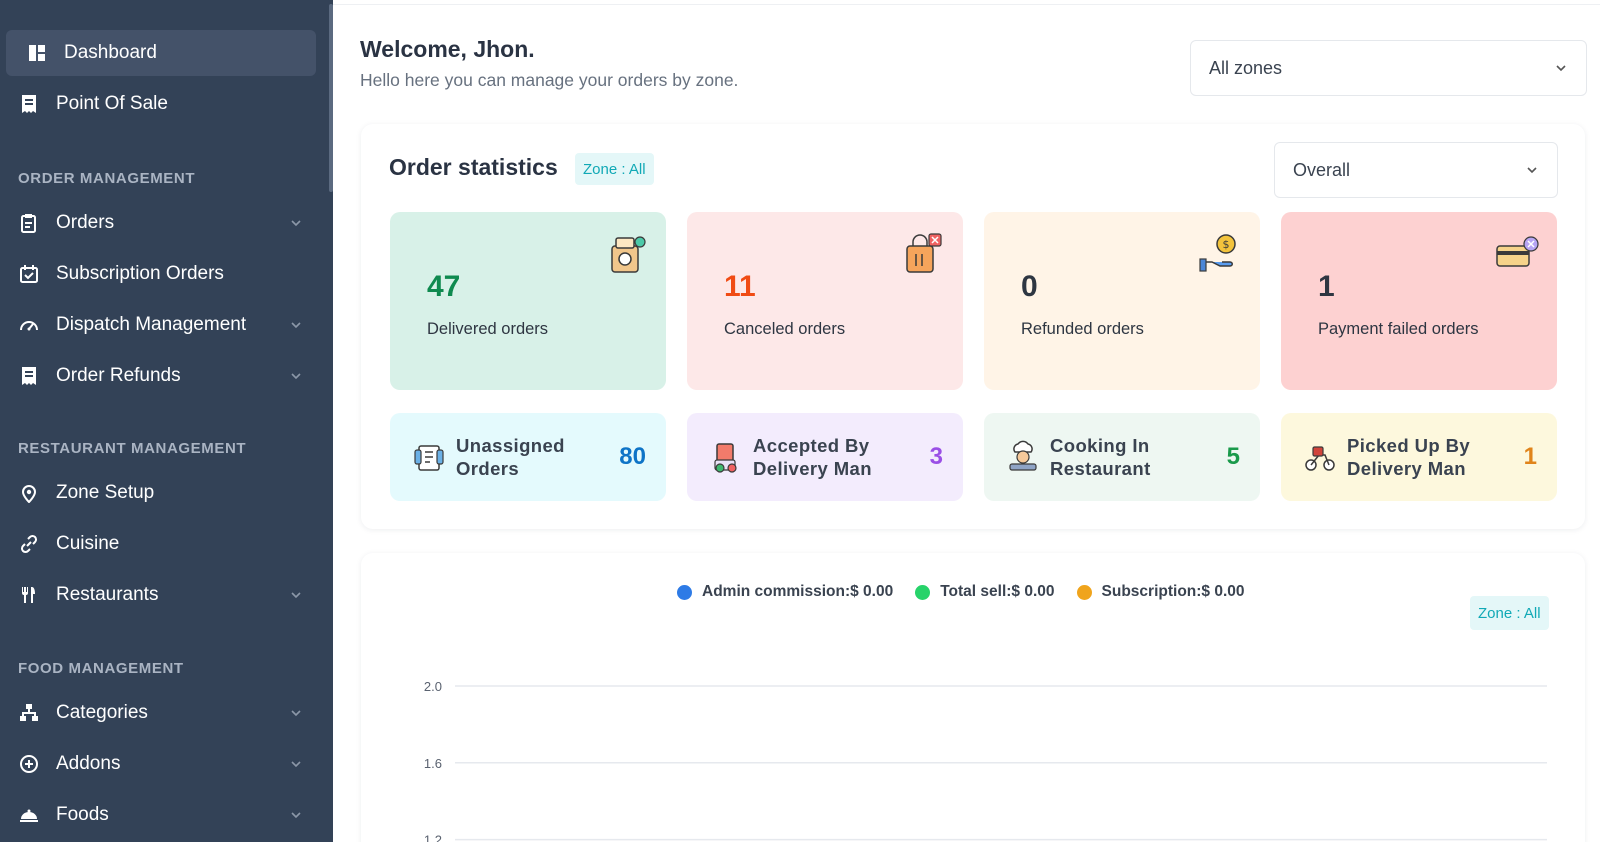 The image size is (1600, 842). What do you see at coordinates (740, 286) in the screenshot?
I see `stat-value: 11` at bounding box center [740, 286].